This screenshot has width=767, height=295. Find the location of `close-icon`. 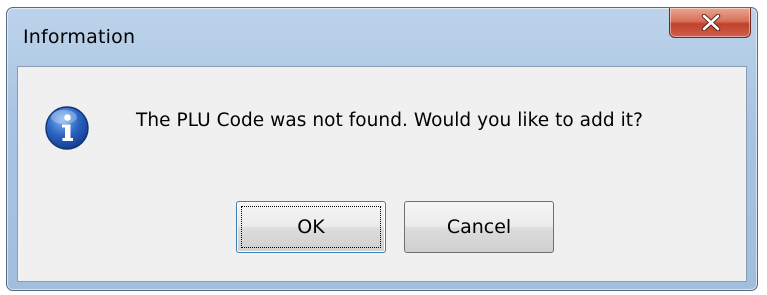

close-icon is located at coordinates (711, 22).